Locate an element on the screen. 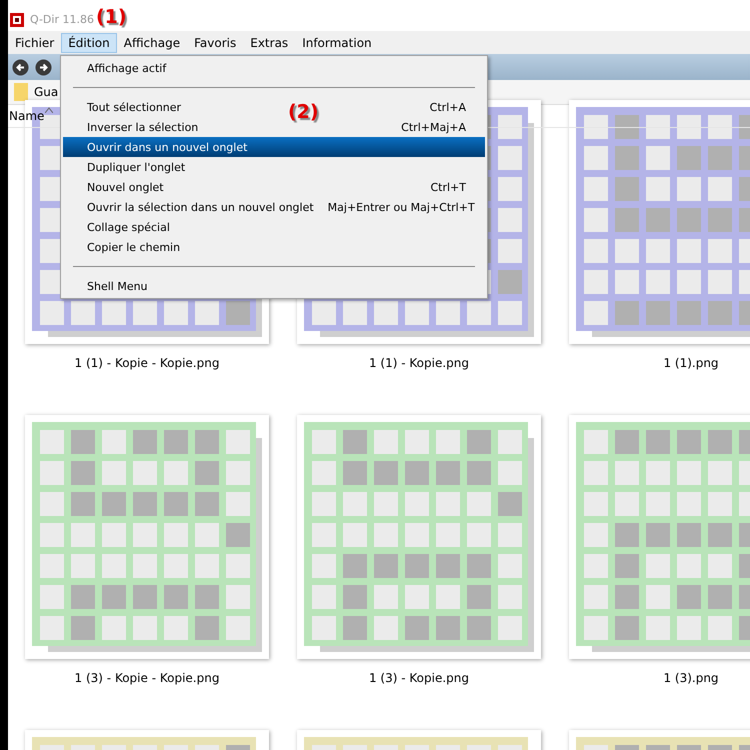 This screenshot has height=750, width=750. menu-bar-item: Information is located at coordinates (337, 42).